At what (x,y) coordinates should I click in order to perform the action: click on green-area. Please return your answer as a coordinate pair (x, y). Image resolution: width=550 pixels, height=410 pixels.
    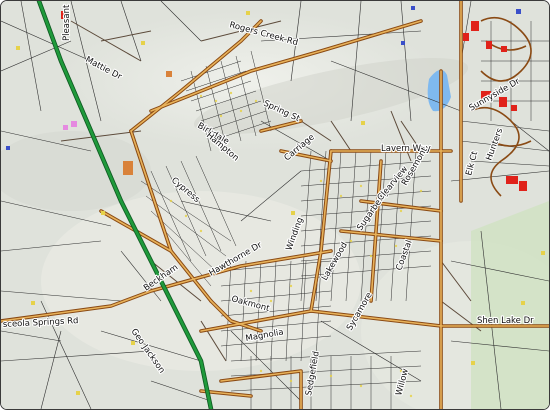
    Looking at the image, I should click on (510, 305).